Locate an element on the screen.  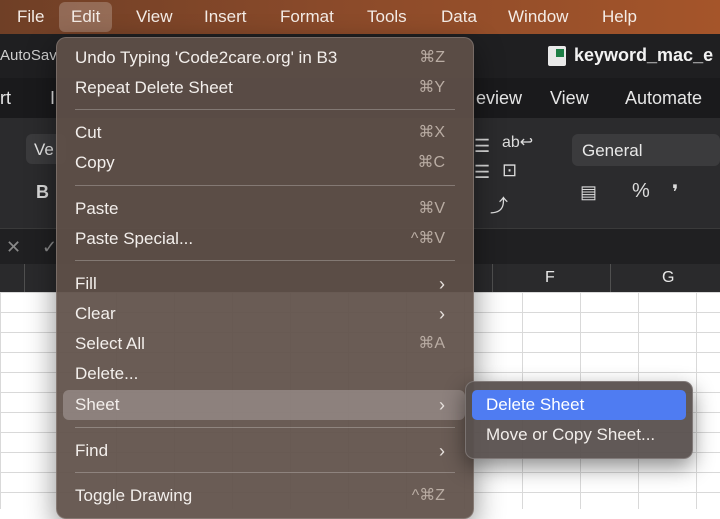
menu-item-label: Fill is located at coordinates (86, 283).